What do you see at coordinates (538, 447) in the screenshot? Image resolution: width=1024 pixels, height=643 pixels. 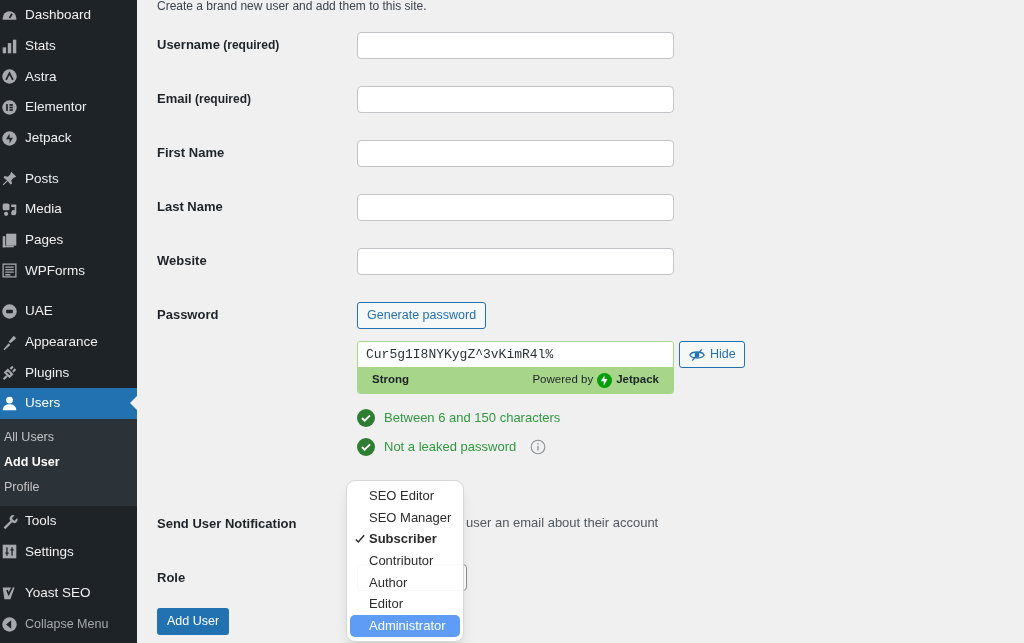 I see `info-icon` at bounding box center [538, 447].